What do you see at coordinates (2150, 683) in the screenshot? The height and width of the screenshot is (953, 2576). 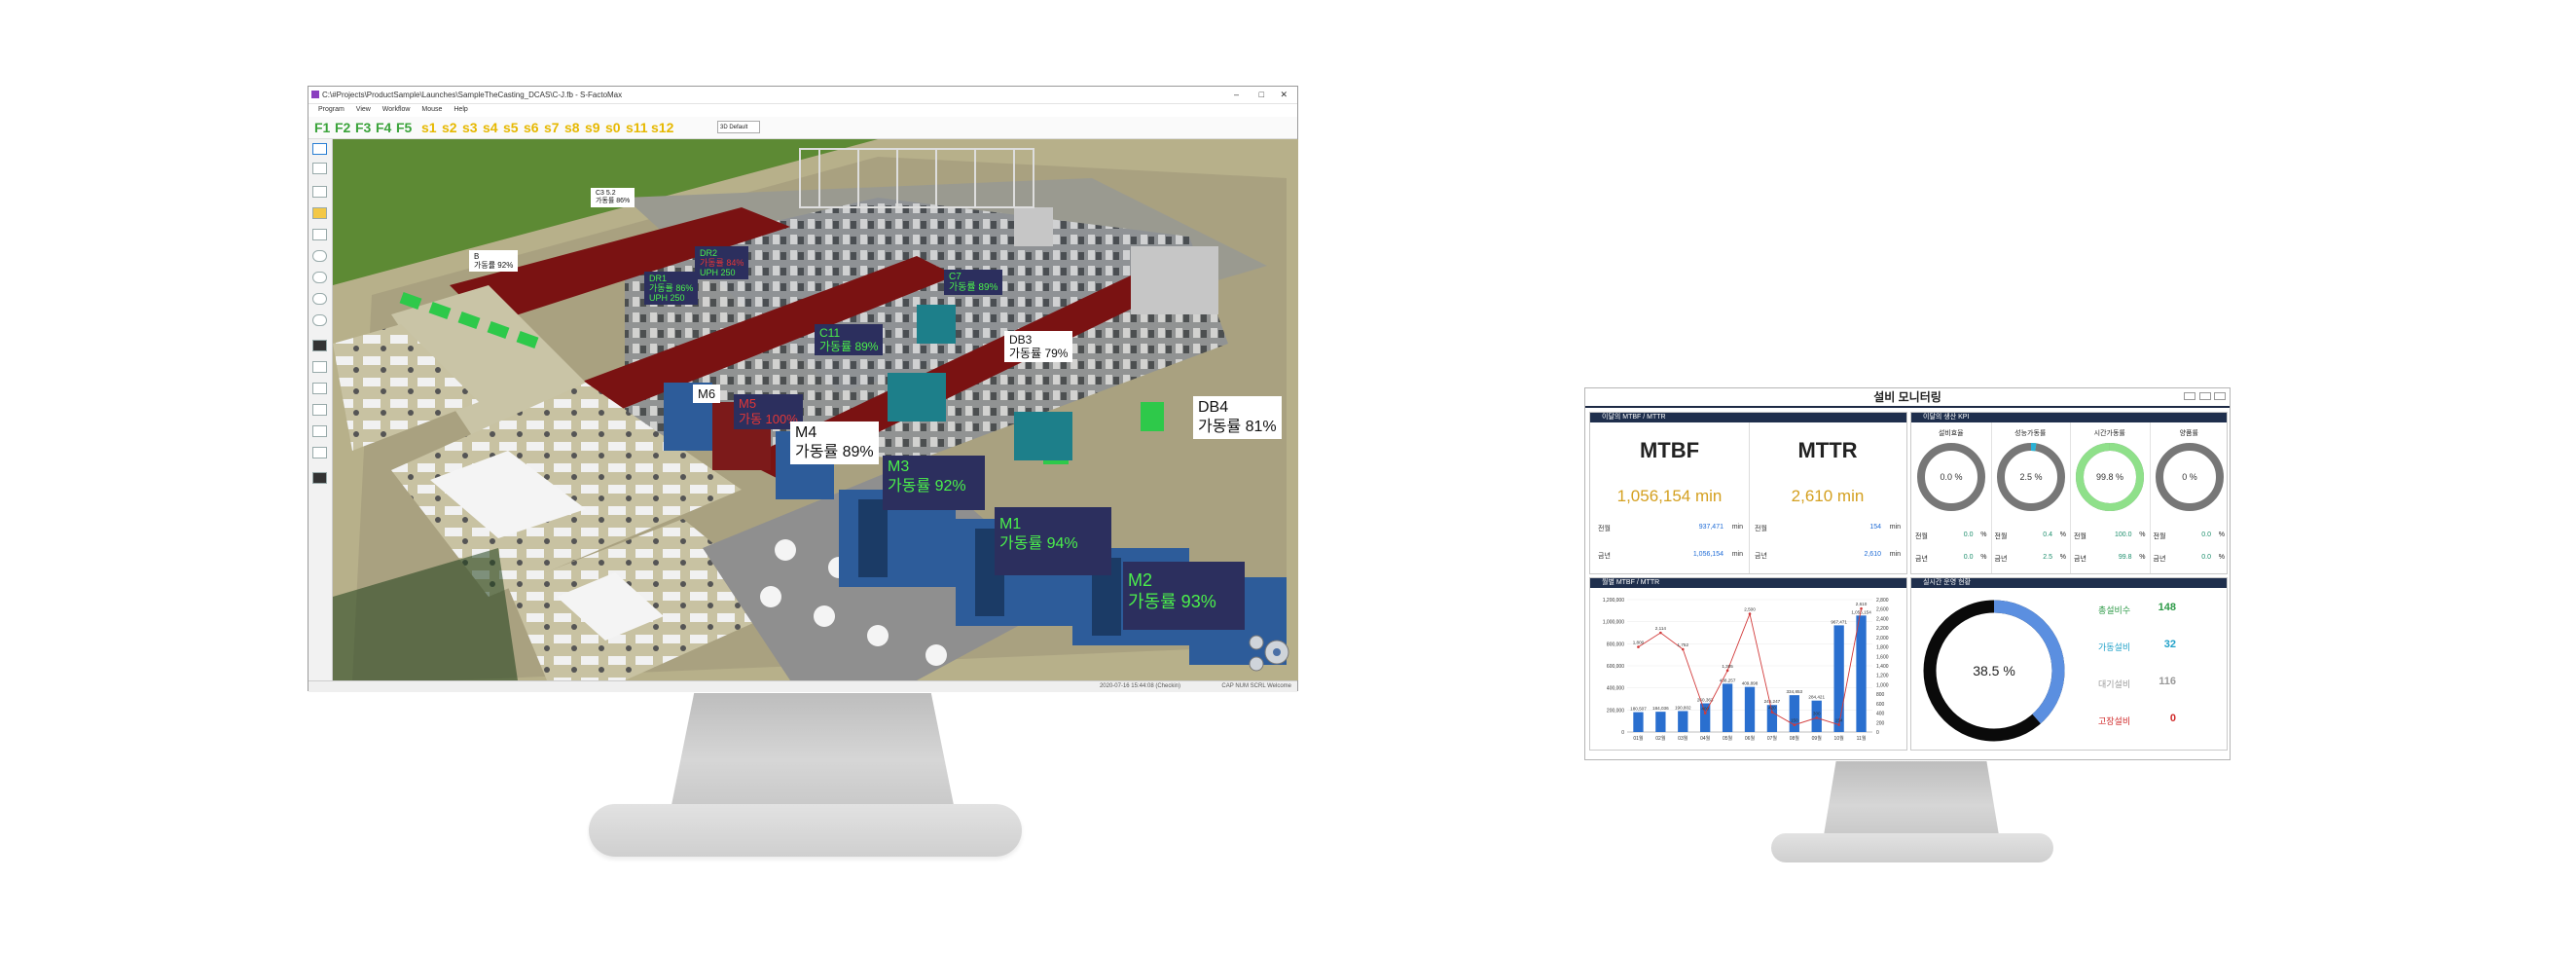 I see `status-item: 대기설비 116` at bounding box center [2150, 683].